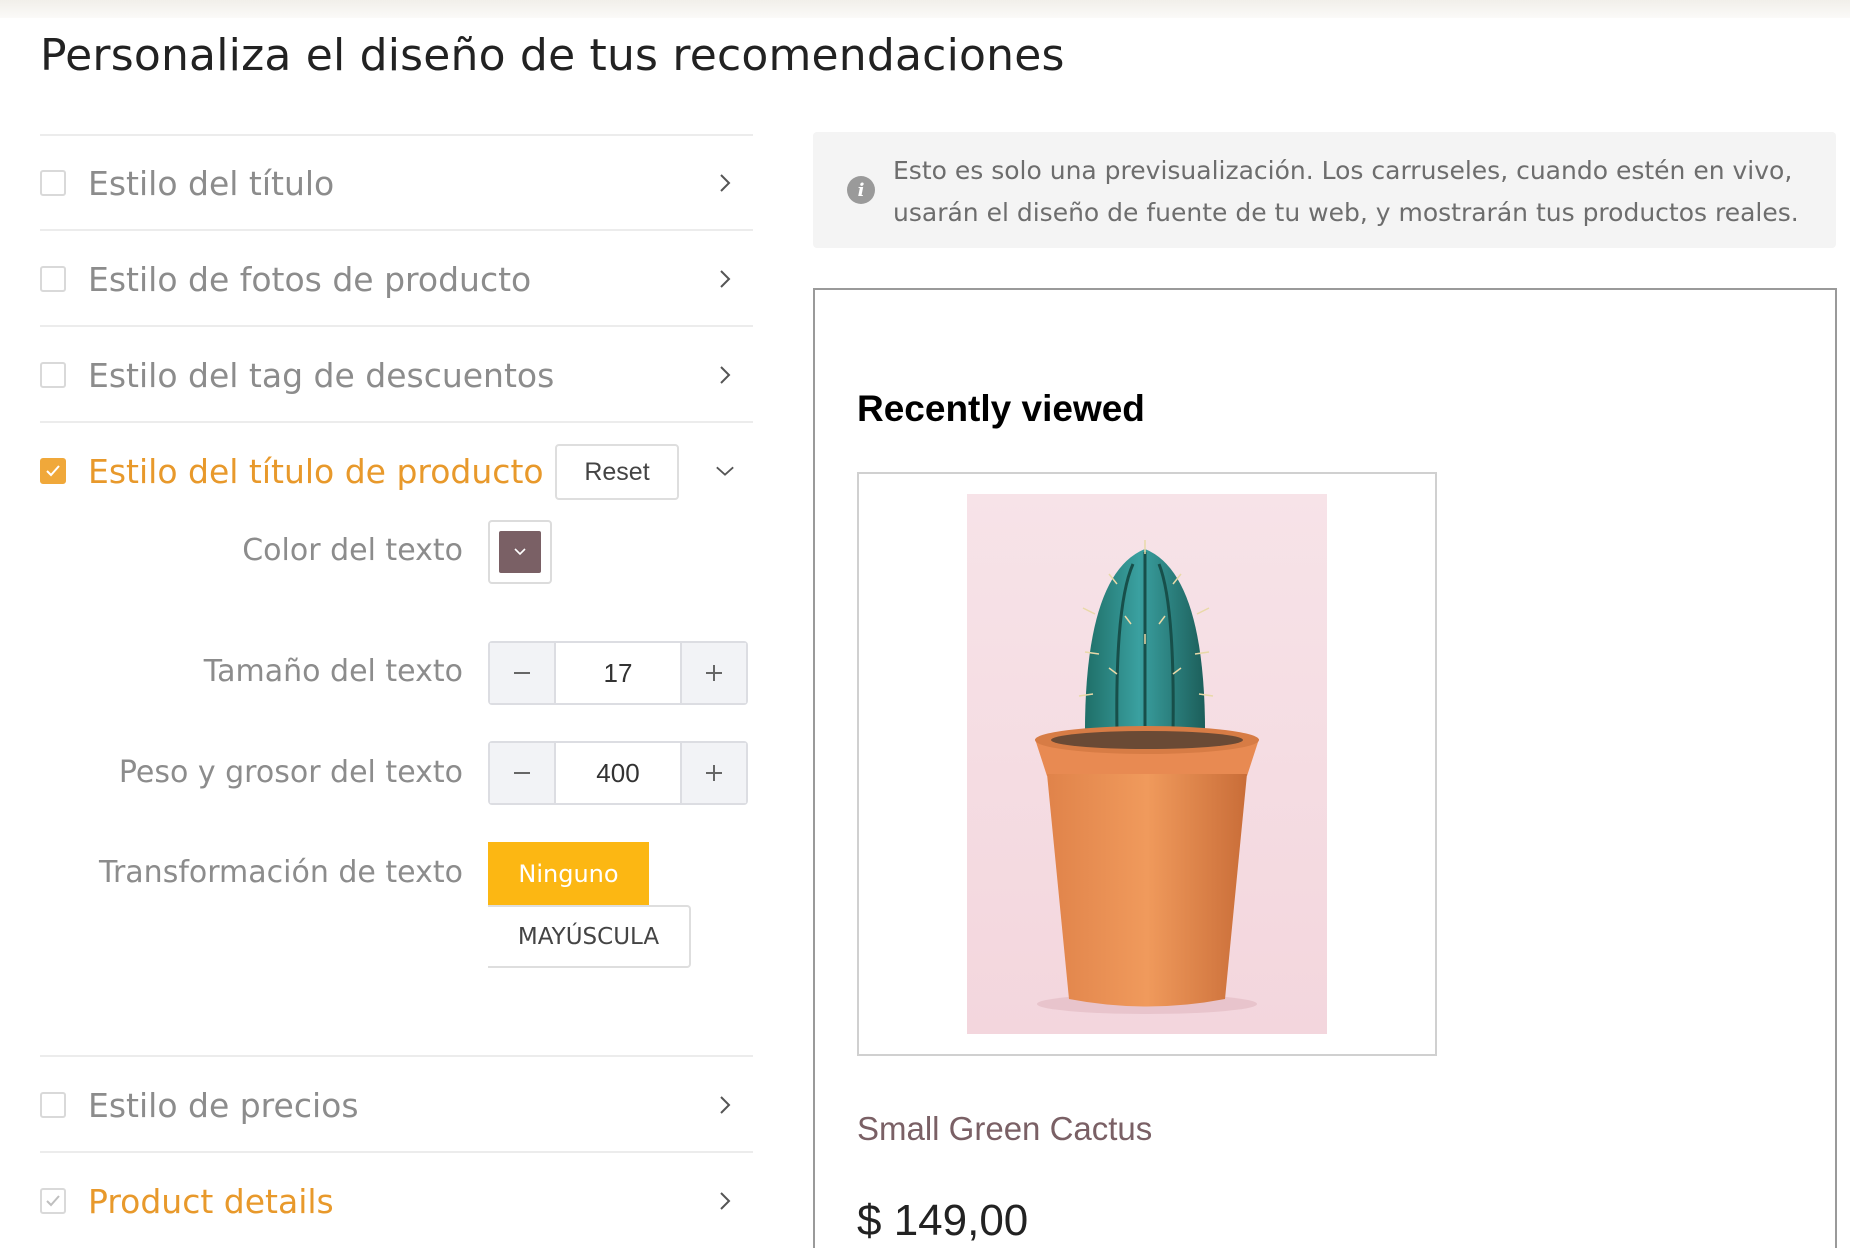  I want to click on text-weight-stepper: 400, so click(618, 773).